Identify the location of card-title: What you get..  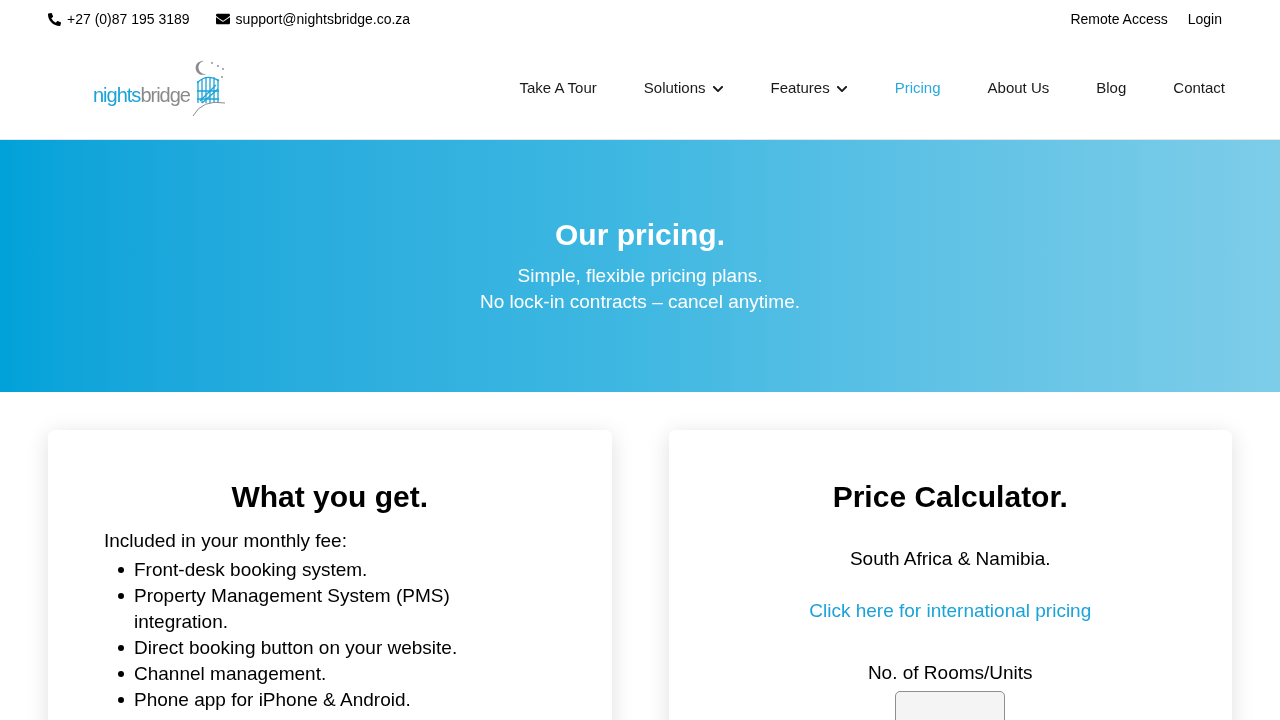
(330, 497).